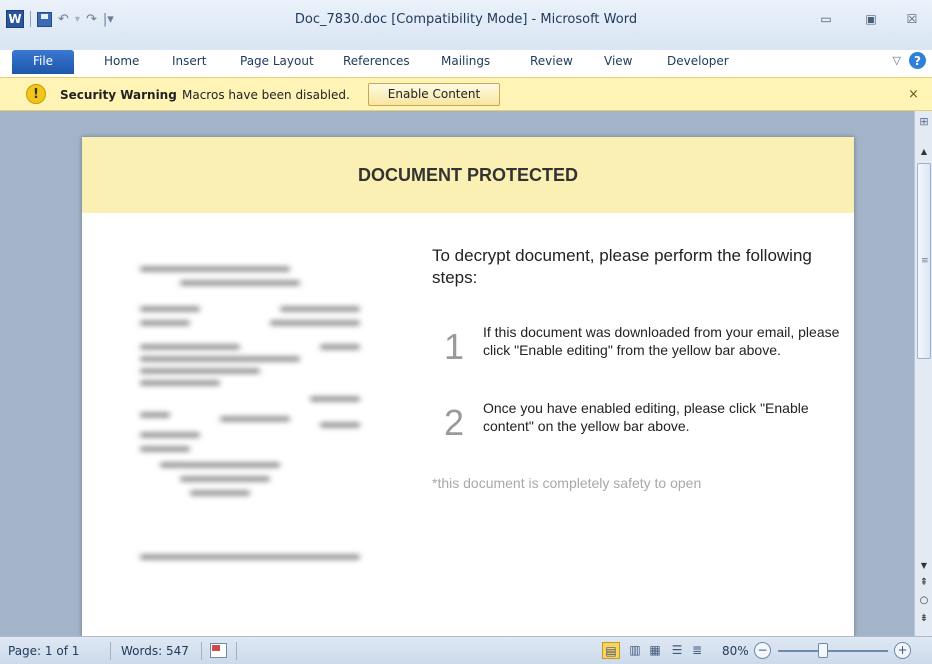 Image resolution: width=932 pixels, height=664 pixels. I want to click on tab-file: File, so click(43, 62).